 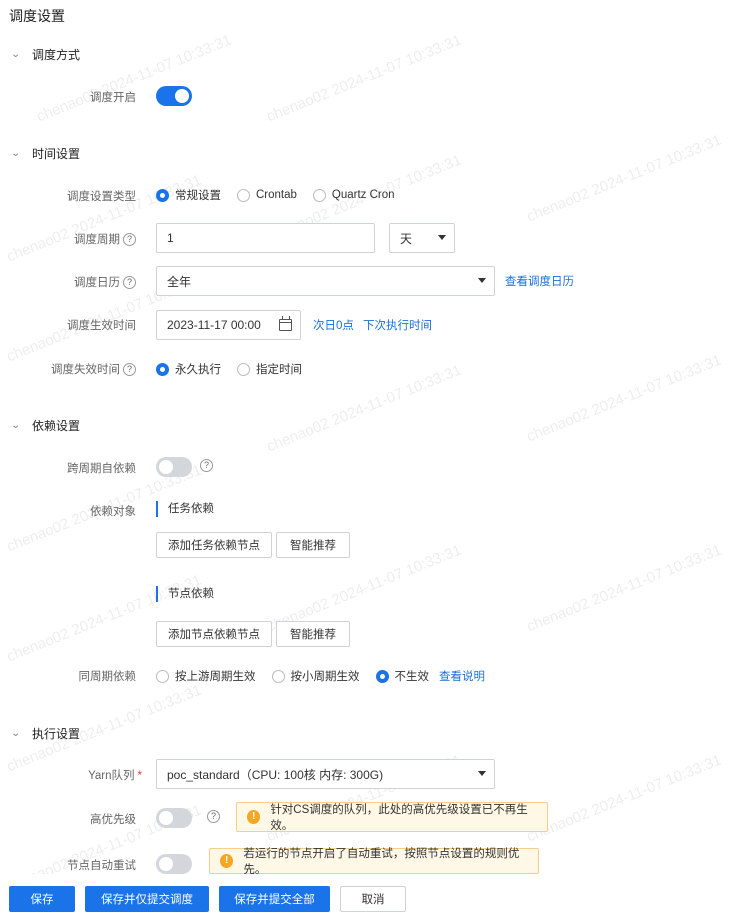 What do you see at coordinates (279, 370) in the screenshot?
I see `radio-label: 指定时间` at bounding box center [279, 370].